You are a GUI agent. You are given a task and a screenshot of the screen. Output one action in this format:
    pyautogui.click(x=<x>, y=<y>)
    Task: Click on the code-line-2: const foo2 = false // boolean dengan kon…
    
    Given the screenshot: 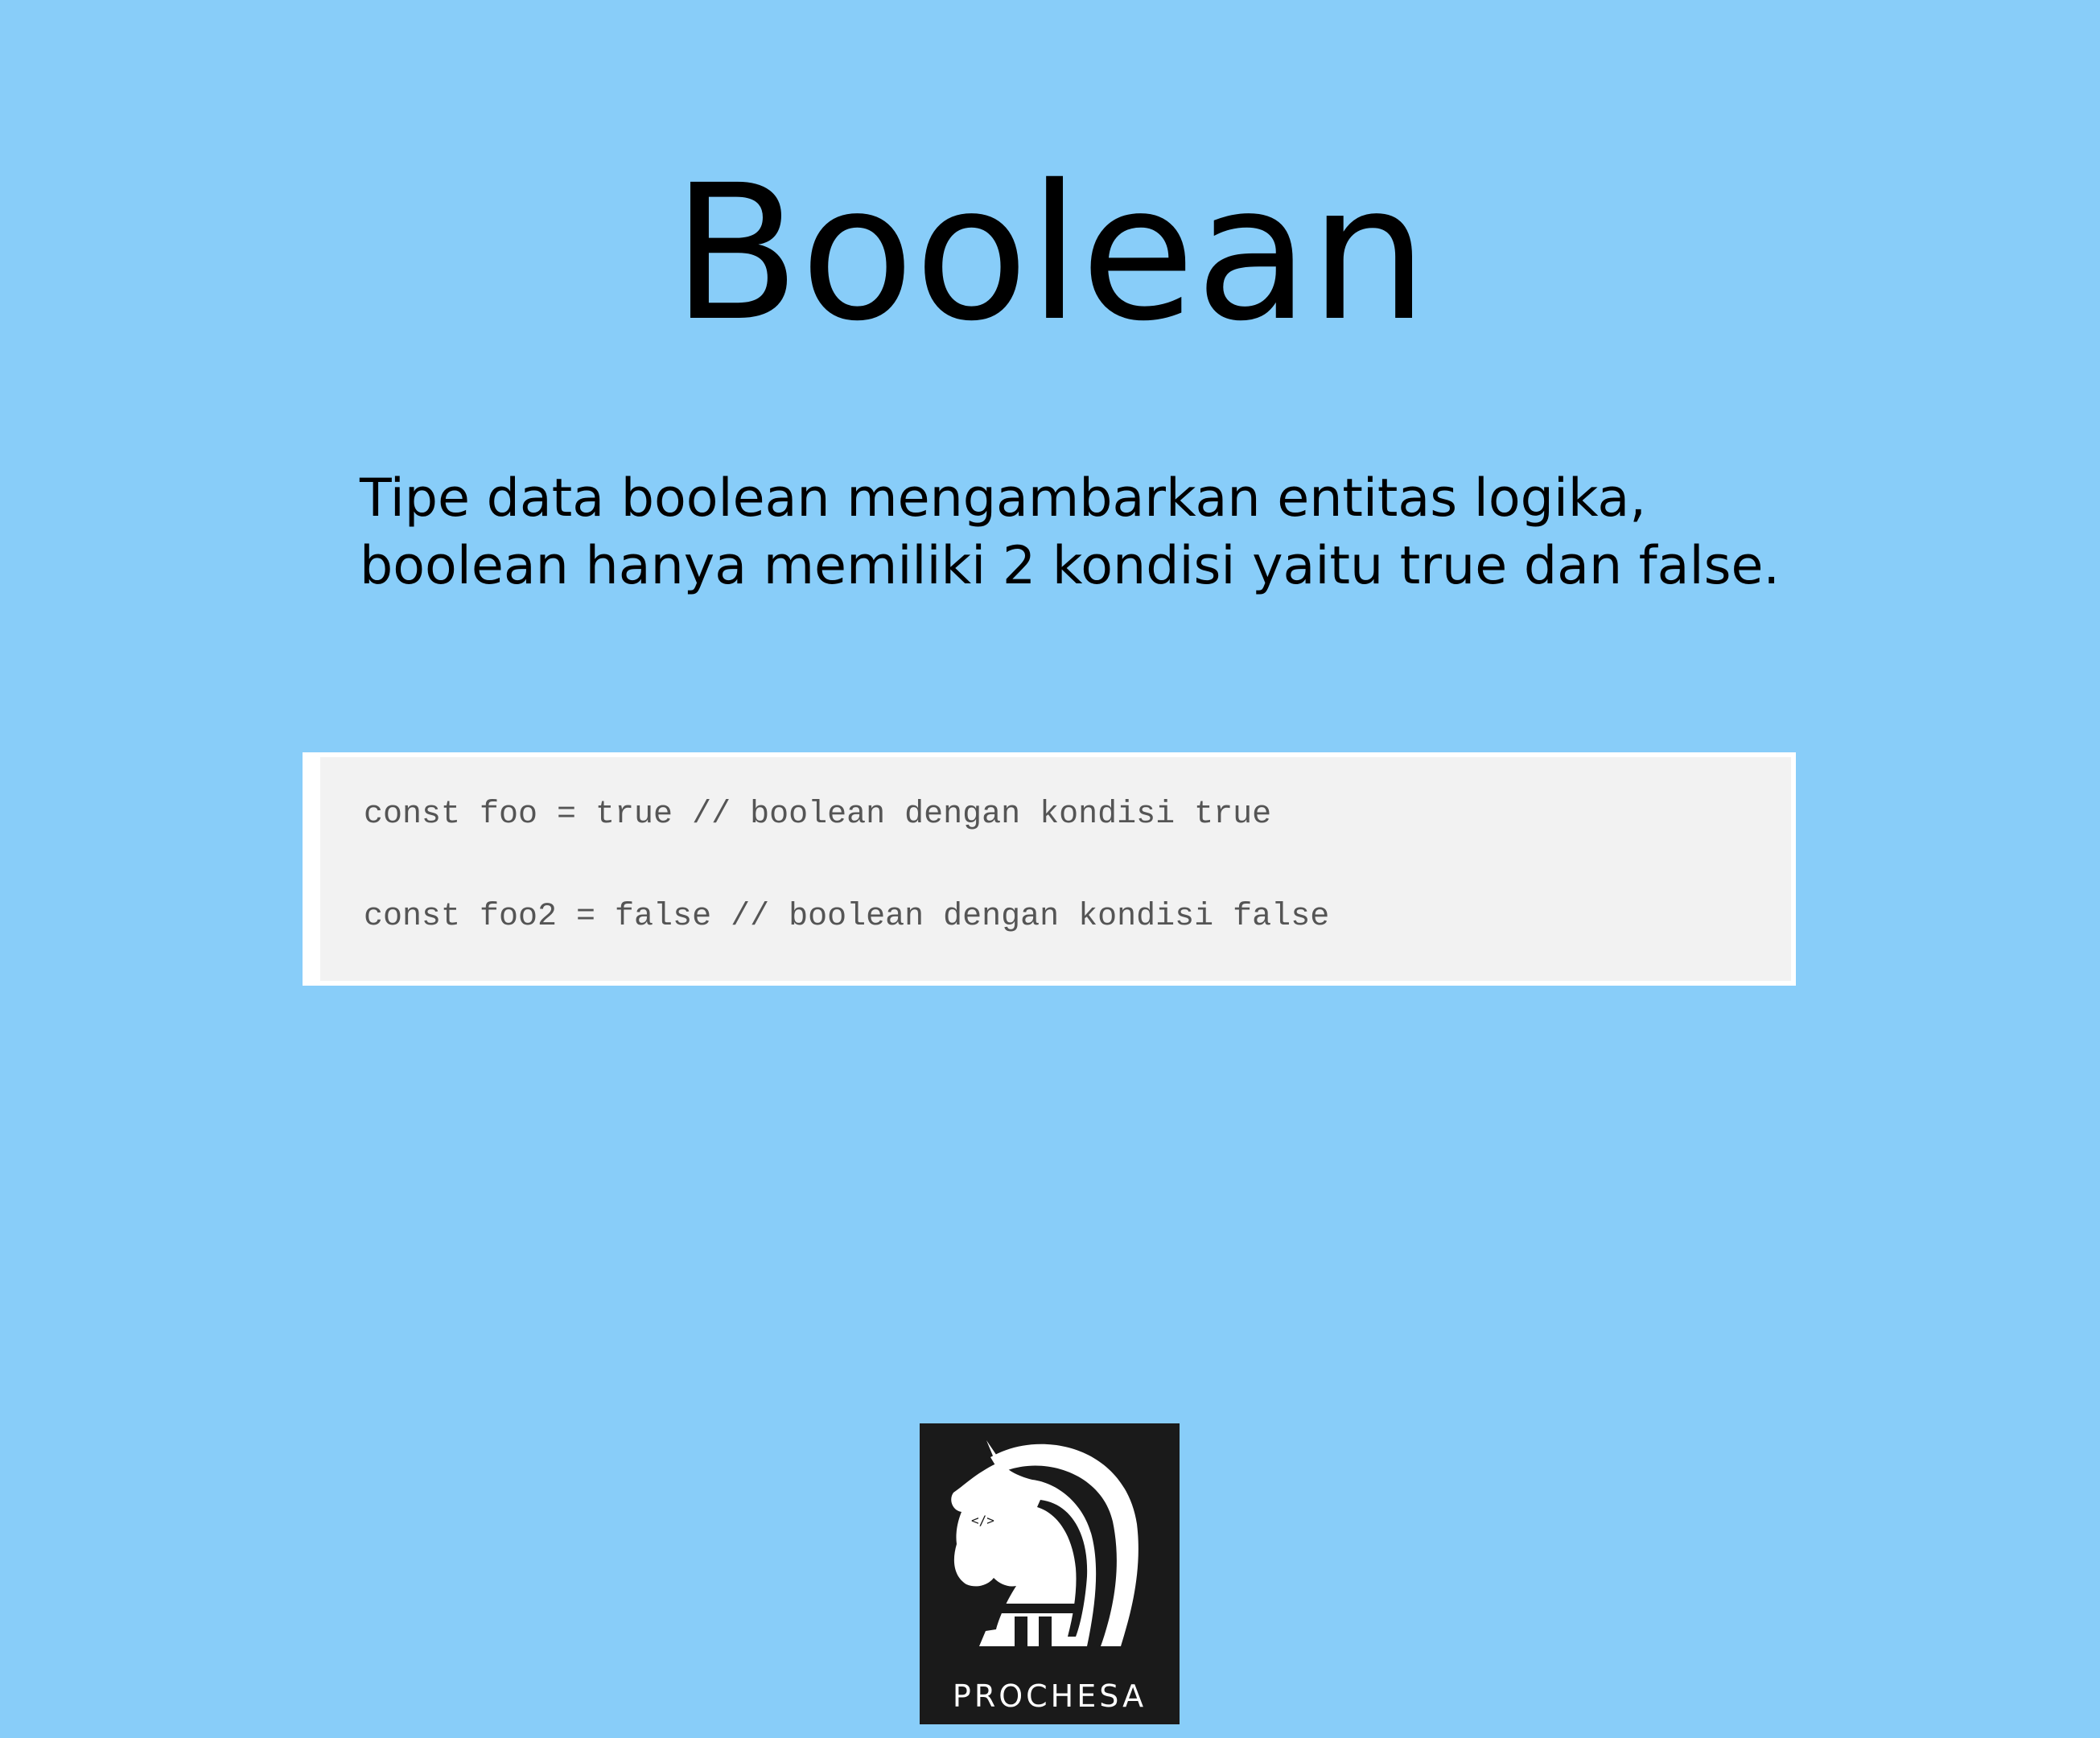 What is the action you would take?
    pyautogui.click(x=847, y=917)
    